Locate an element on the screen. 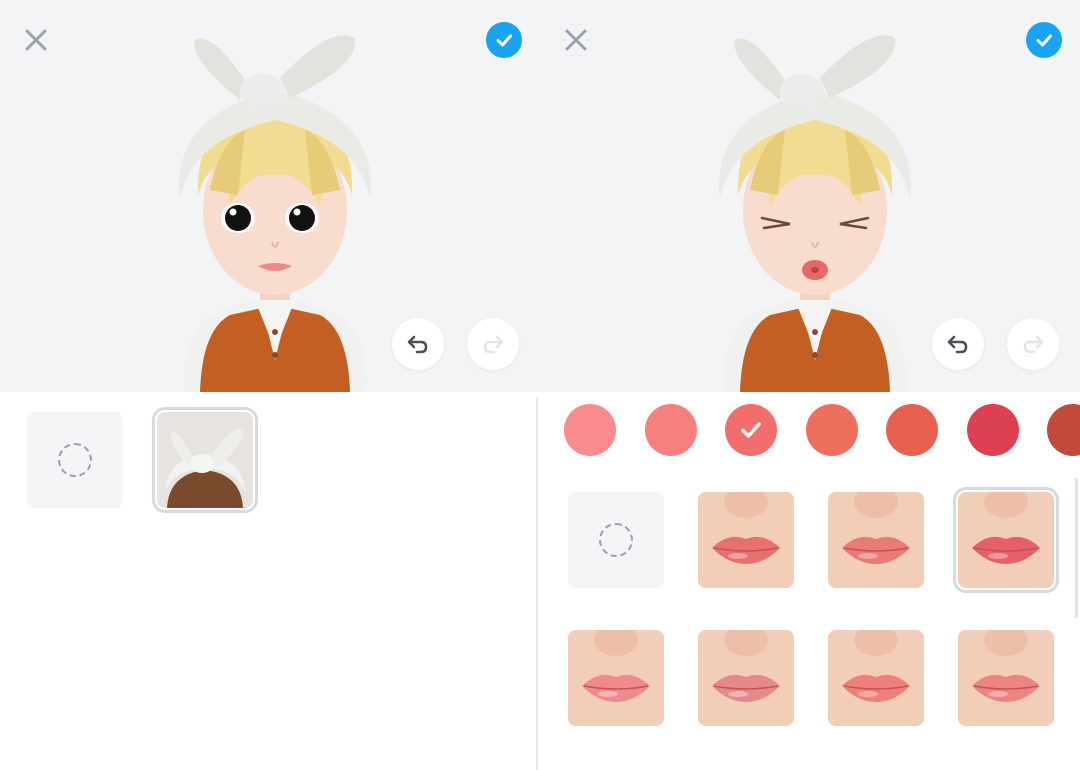  item-headband-bow is located at coordinates (205, 460).